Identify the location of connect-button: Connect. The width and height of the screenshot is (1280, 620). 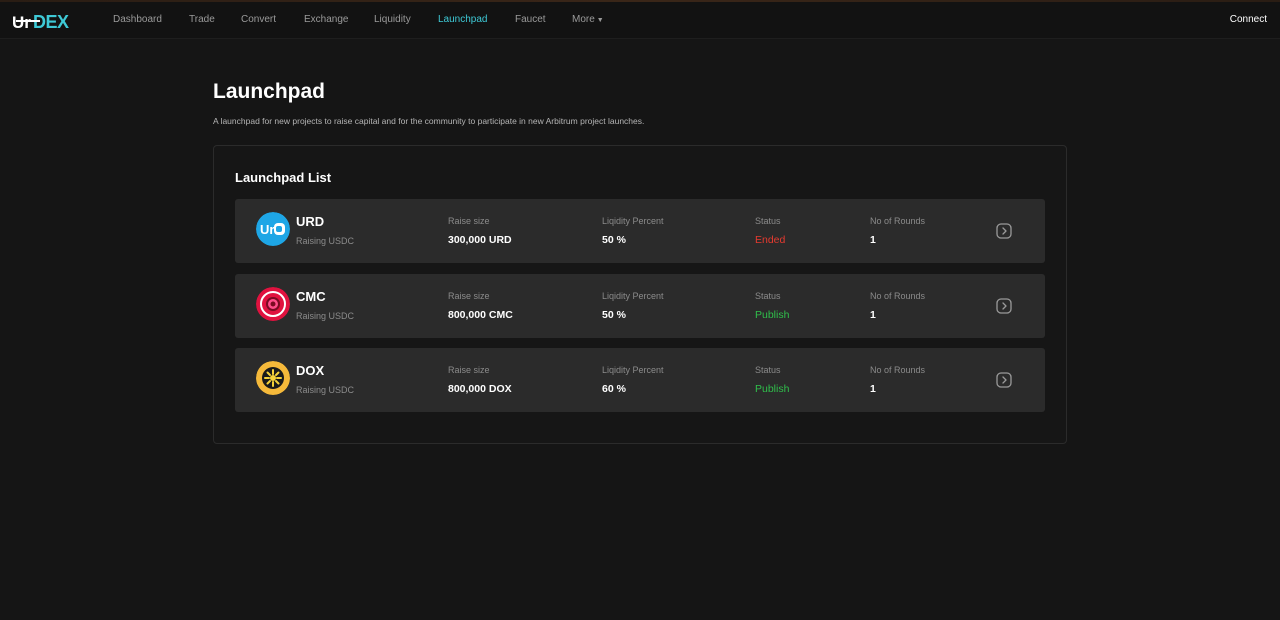
(1248, 19).